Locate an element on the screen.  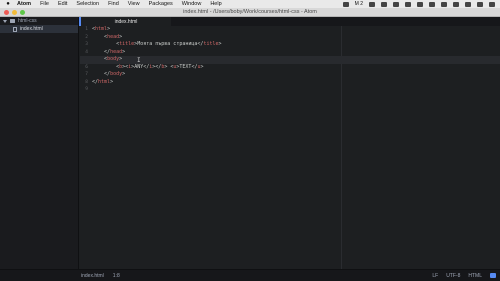
display-icon is located at coordinates (384, 4).